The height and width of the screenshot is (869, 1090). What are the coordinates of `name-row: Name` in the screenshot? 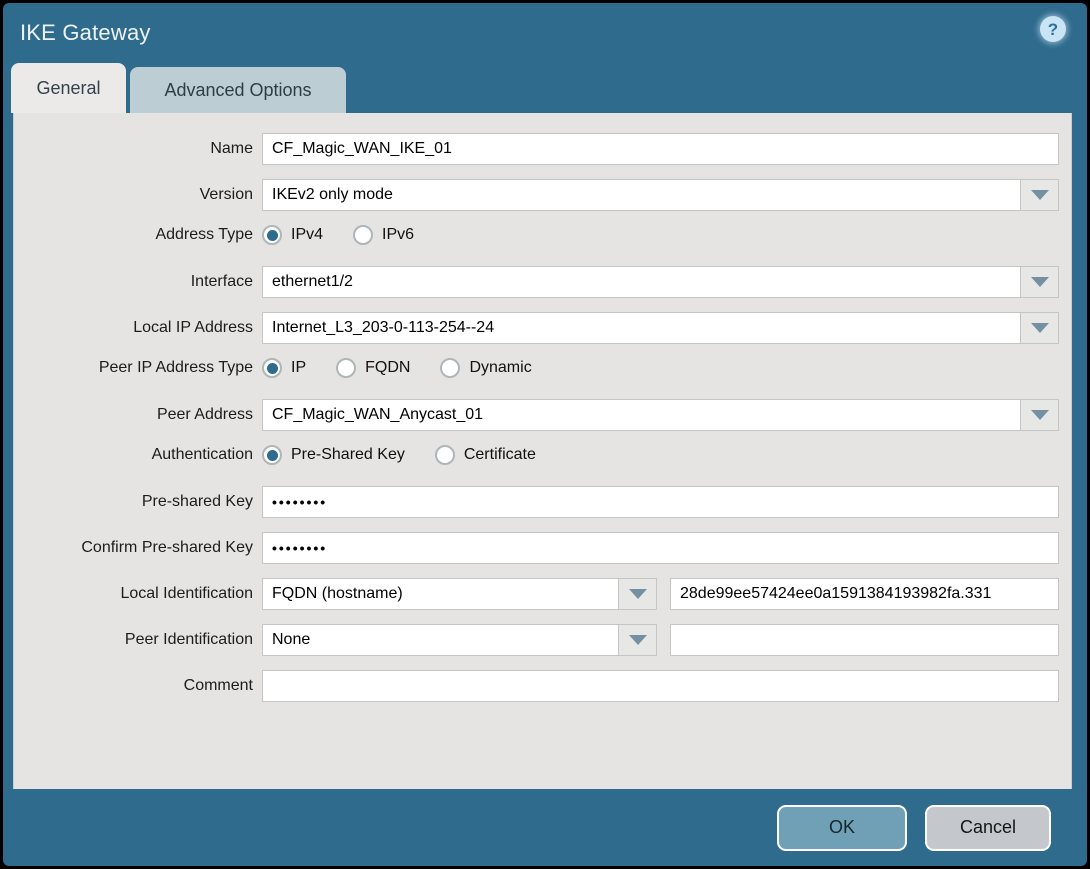 It's located at (536, 149).